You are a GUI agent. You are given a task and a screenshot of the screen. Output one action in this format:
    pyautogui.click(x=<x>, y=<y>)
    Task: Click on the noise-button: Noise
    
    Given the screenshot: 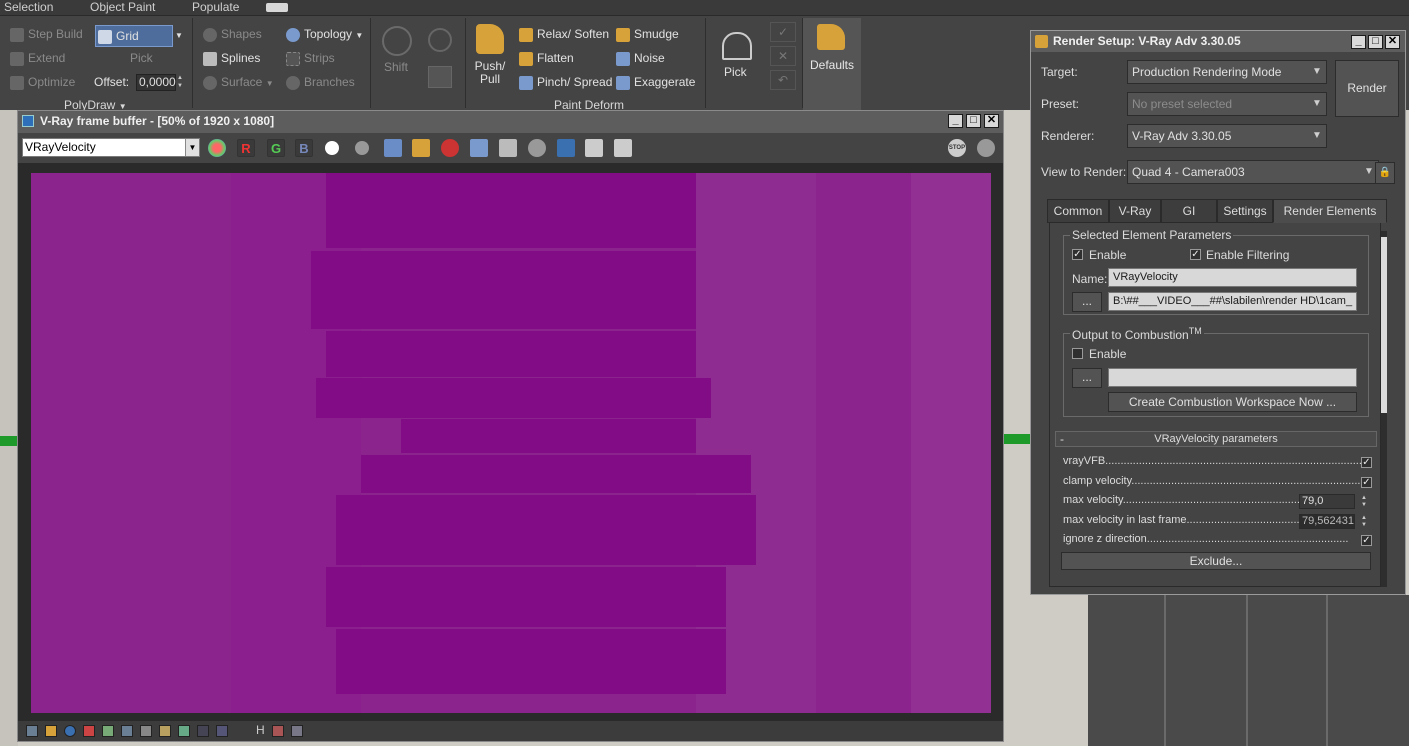 What is the action you would take?
    pyautogui.click(x=640, y=58)
    